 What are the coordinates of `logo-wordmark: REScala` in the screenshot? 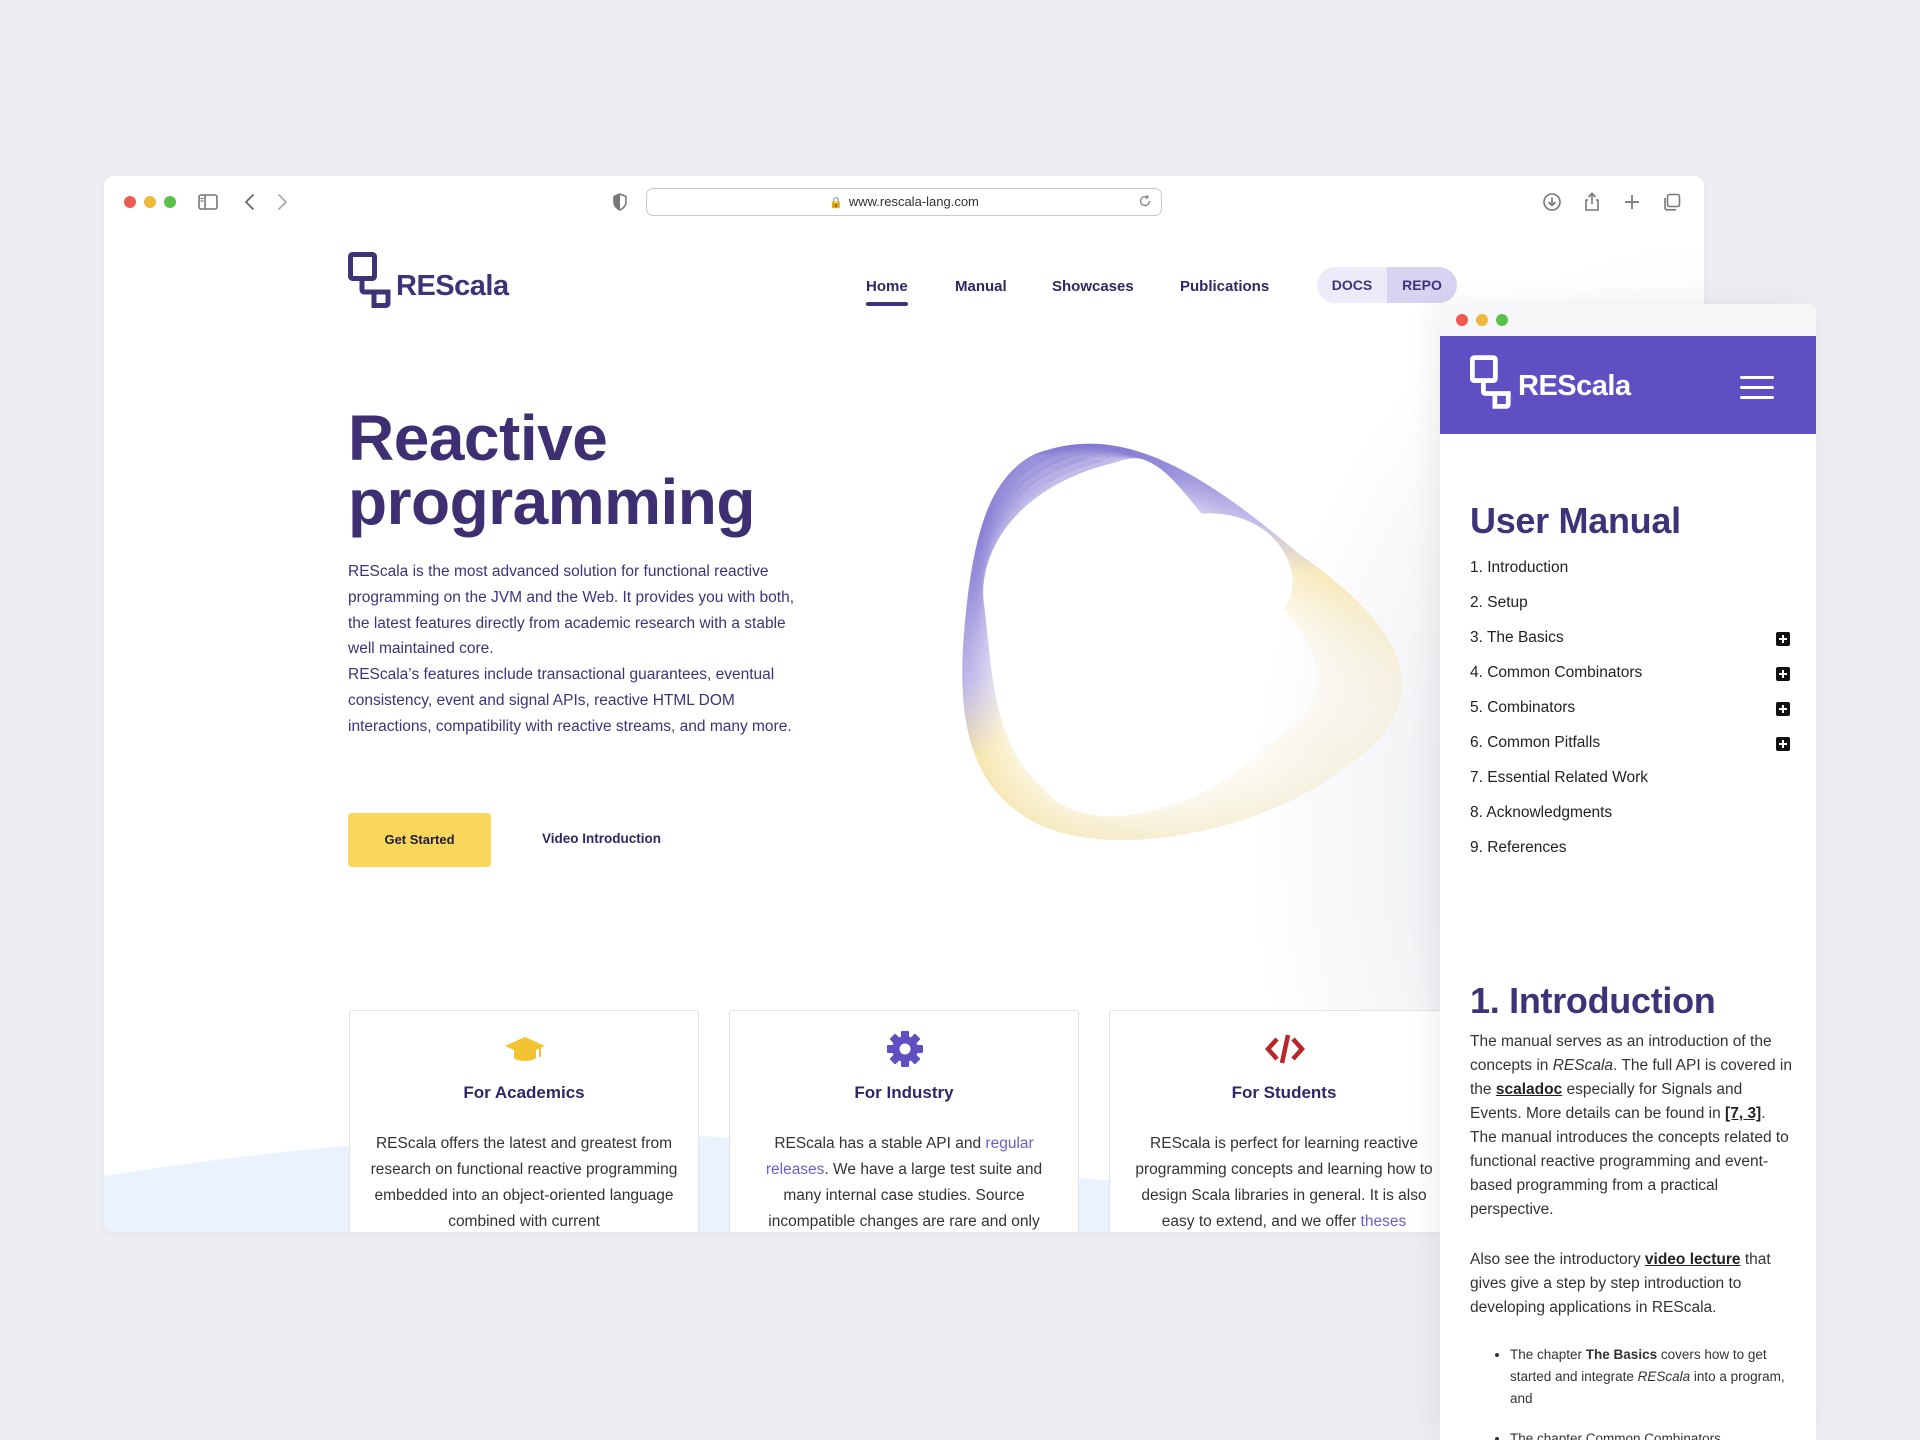 It's located at (452, 286).